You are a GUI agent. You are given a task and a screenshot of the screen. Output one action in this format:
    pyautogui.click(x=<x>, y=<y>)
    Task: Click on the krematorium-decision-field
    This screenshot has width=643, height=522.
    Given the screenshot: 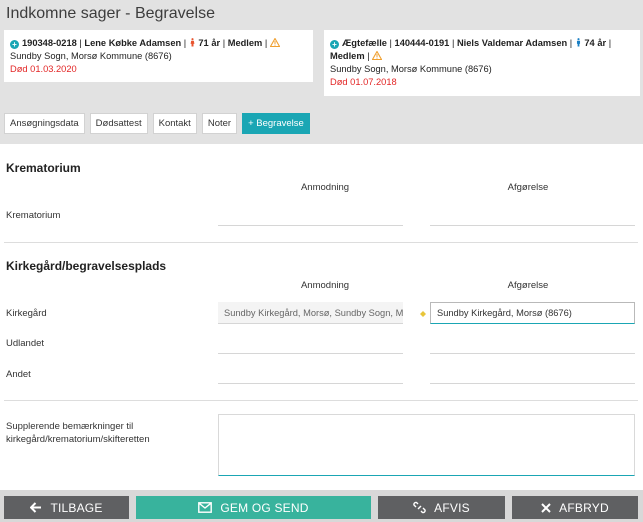 What is the action you would take?
    pyautogui.click(x=532, y=215)
    